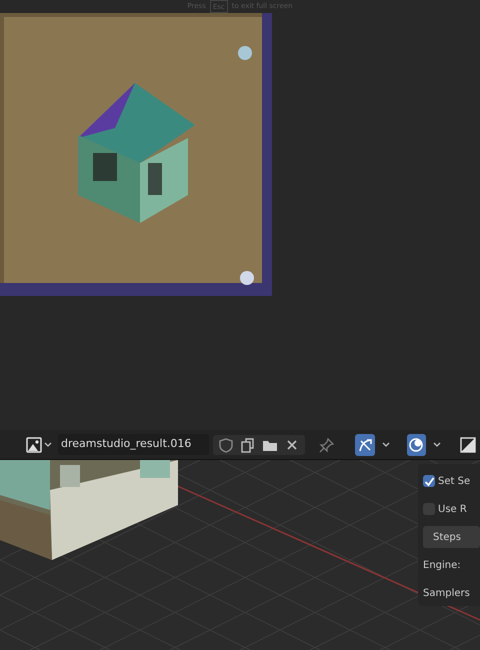  What do you see at coordinates (452, 509) in the screenshot?
I see `checkbox-label: Use R` at bounding box center [452, 509].